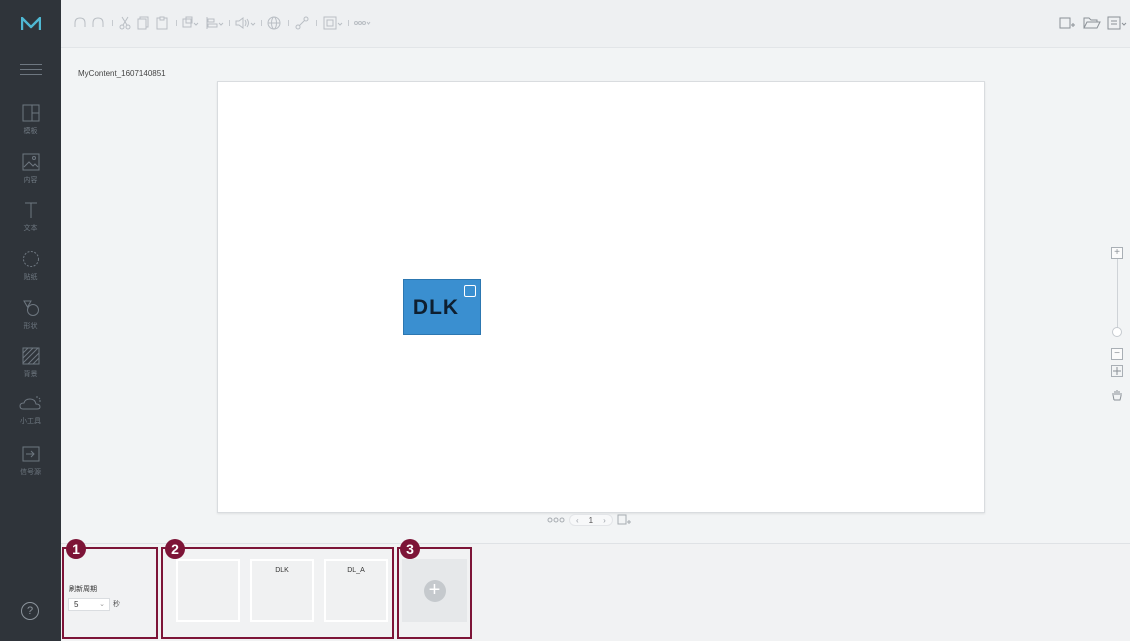 This screenshot has height=641, width=1130. Describe the element at coordinates (76, 549) in the screenshot. I see `callout-number: 1` at that location.